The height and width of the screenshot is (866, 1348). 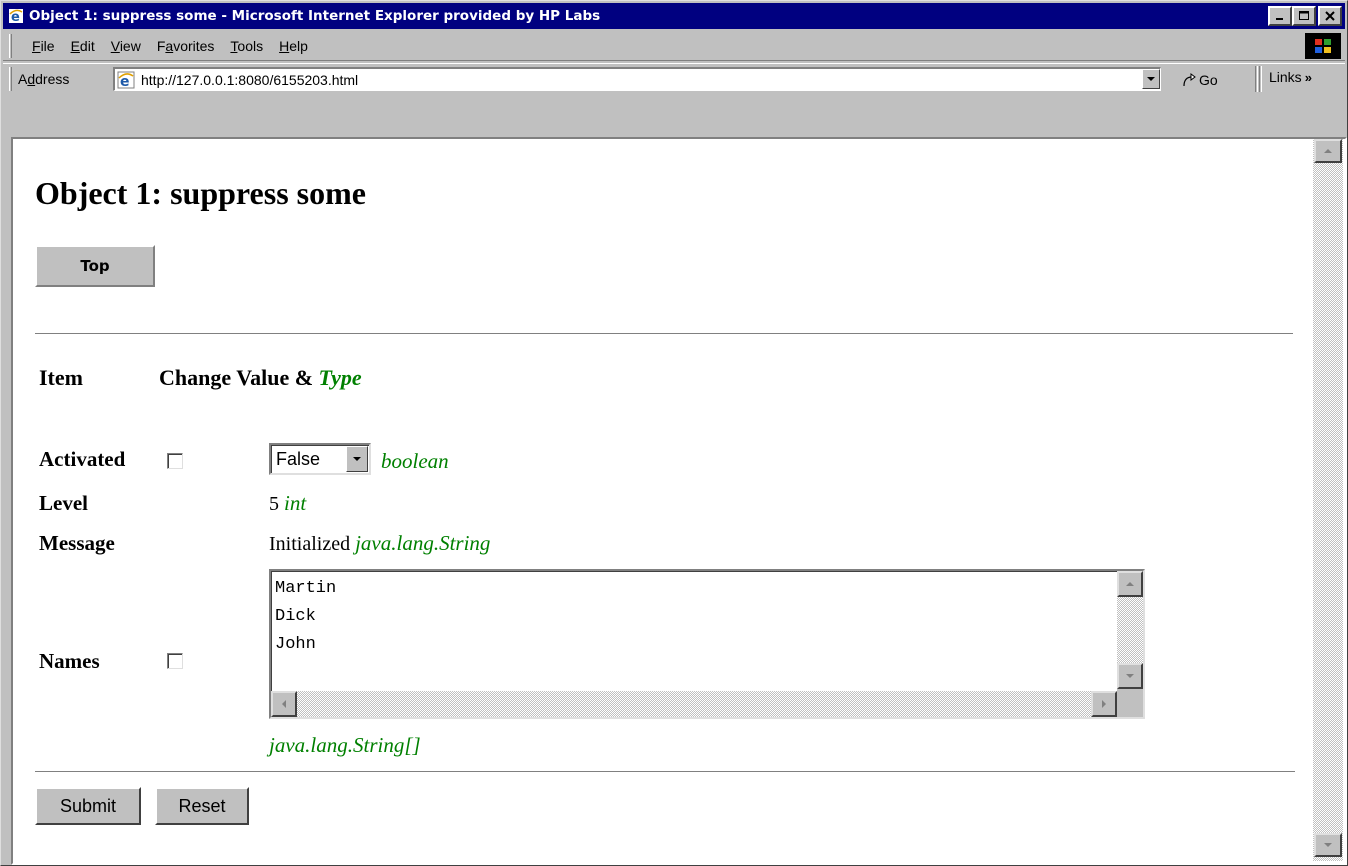 I want to click on menu-item-label: vorites, so click(x=194, y=45).